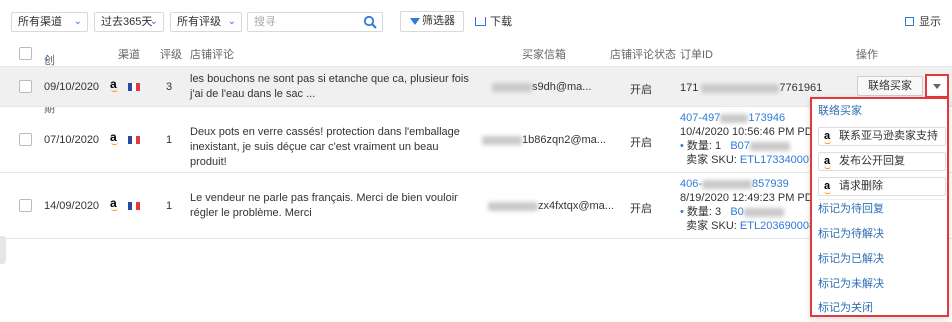 This screenshot has width=952, height=322. What do you see at coordinates (879, 234) in the screenshot?
I see `menu-mark-pending-resolve: 标记为待解决` at bounding box center [879, 234].